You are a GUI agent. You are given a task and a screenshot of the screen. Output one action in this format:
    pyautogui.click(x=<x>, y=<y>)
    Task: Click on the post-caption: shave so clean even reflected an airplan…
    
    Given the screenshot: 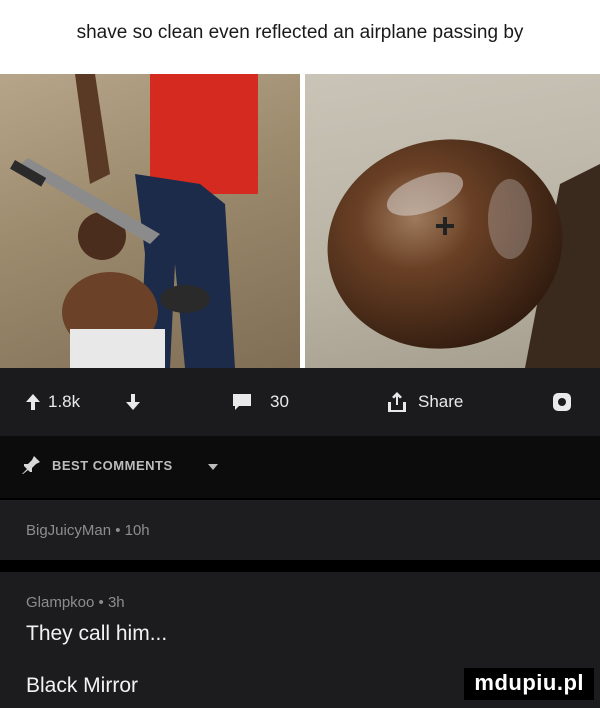 What is the action you would take?
    pyautogui.click(x=300, y=33)
    